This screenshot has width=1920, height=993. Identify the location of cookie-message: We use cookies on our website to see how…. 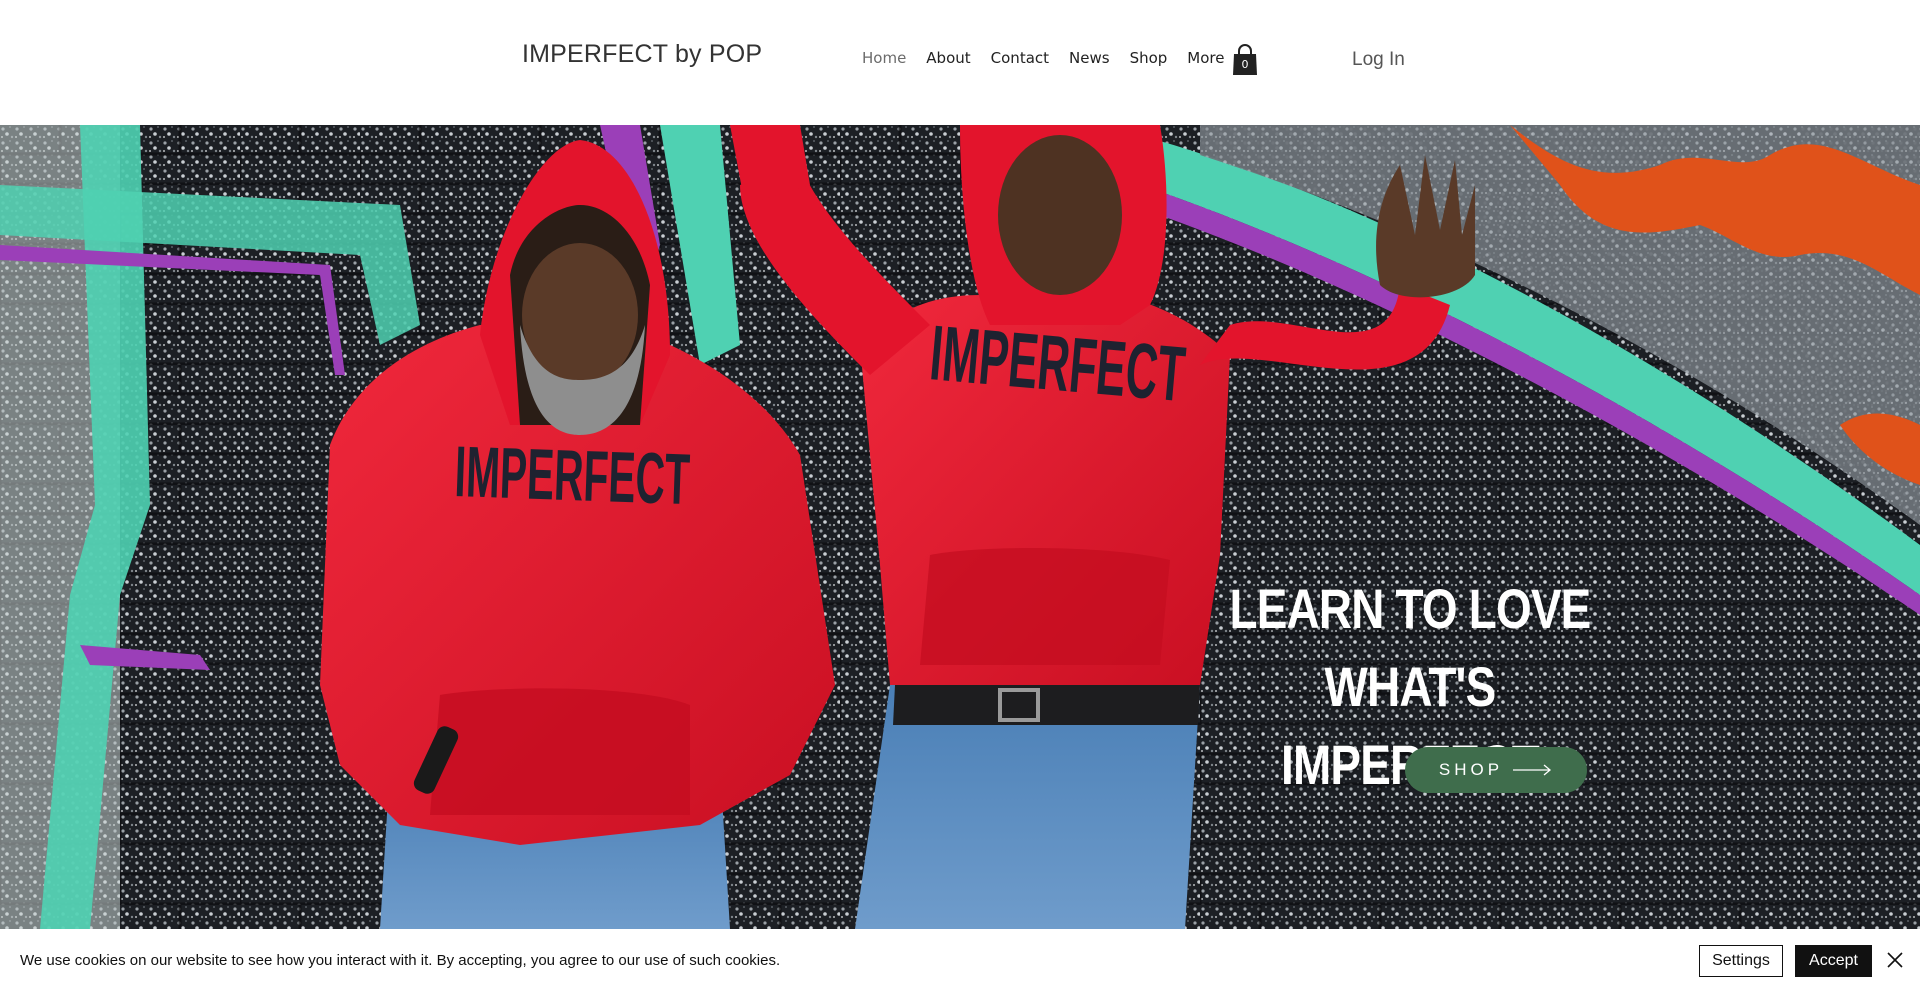
(400, 960).